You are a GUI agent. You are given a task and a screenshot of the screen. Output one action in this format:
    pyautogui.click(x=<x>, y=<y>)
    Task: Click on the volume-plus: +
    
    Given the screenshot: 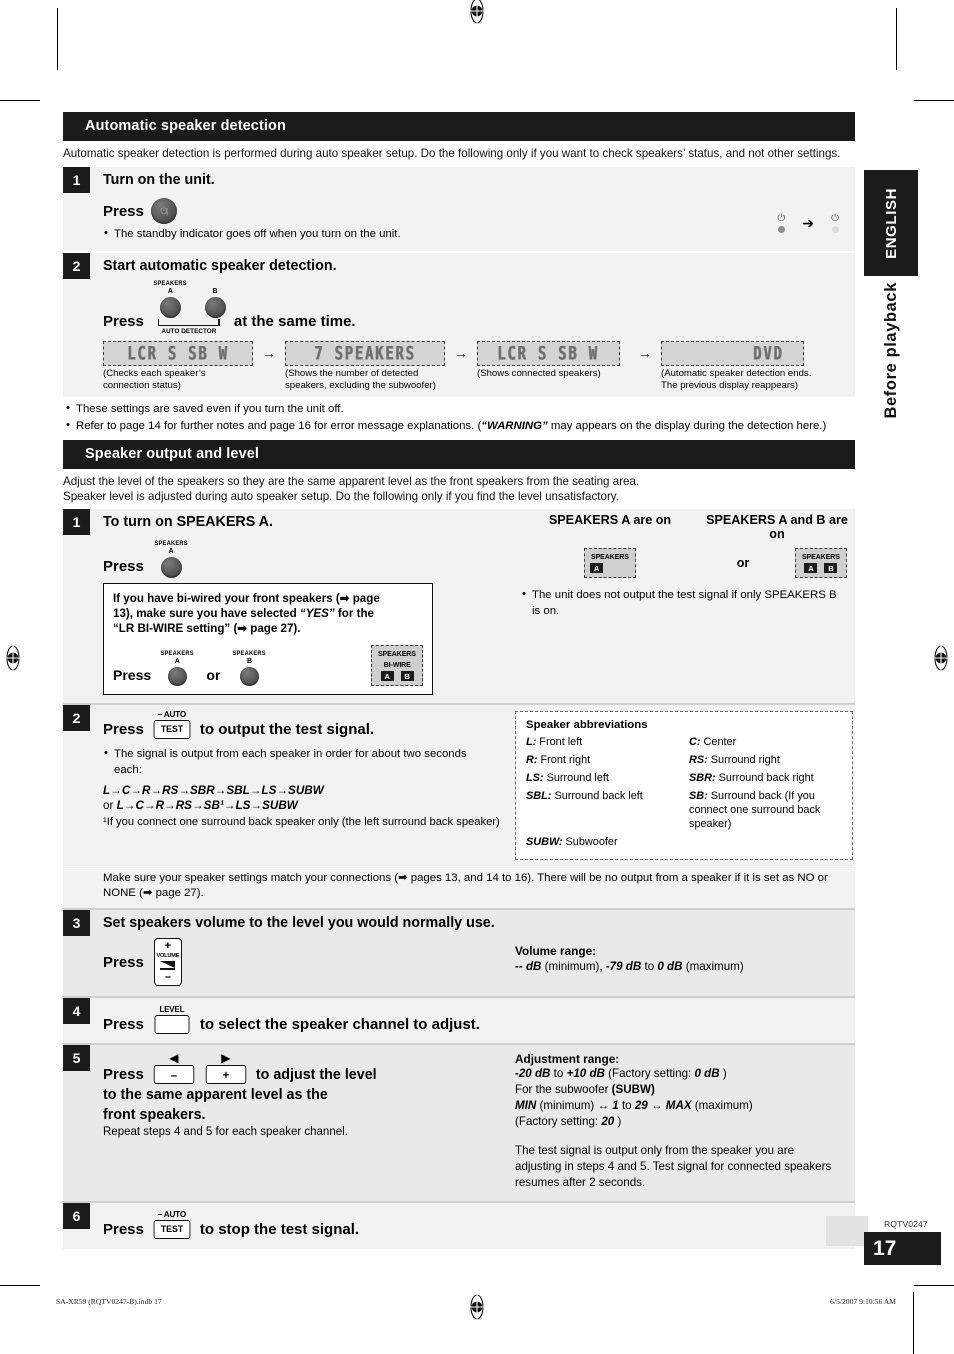 What is the action you would take?
    pyautogui.click(x=168, y=946)
    